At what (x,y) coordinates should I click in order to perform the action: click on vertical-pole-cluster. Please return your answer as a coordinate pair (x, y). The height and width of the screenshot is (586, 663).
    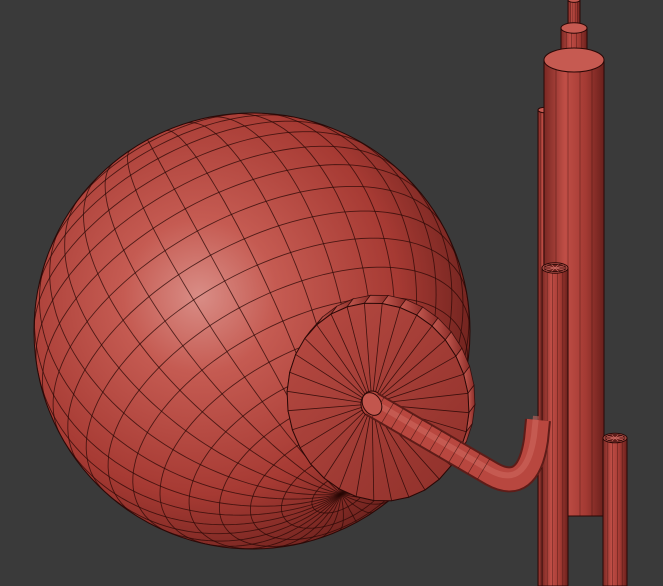
    Looking at the image, I should click on (582, 293).